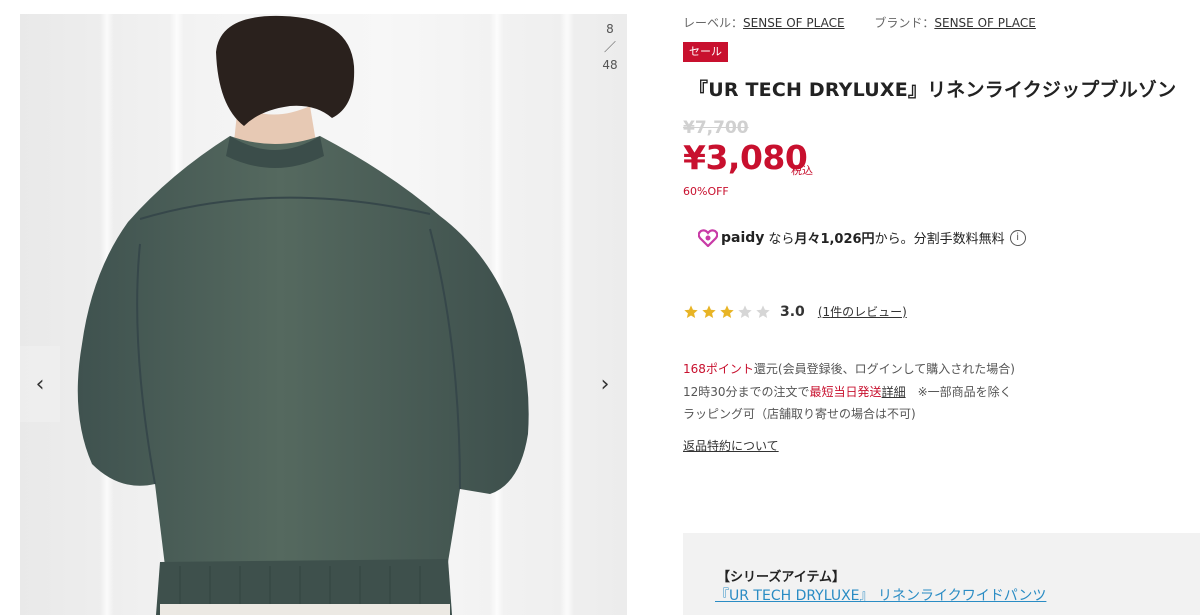  I want to click on paidy-heart-icon, so click(708, 237).